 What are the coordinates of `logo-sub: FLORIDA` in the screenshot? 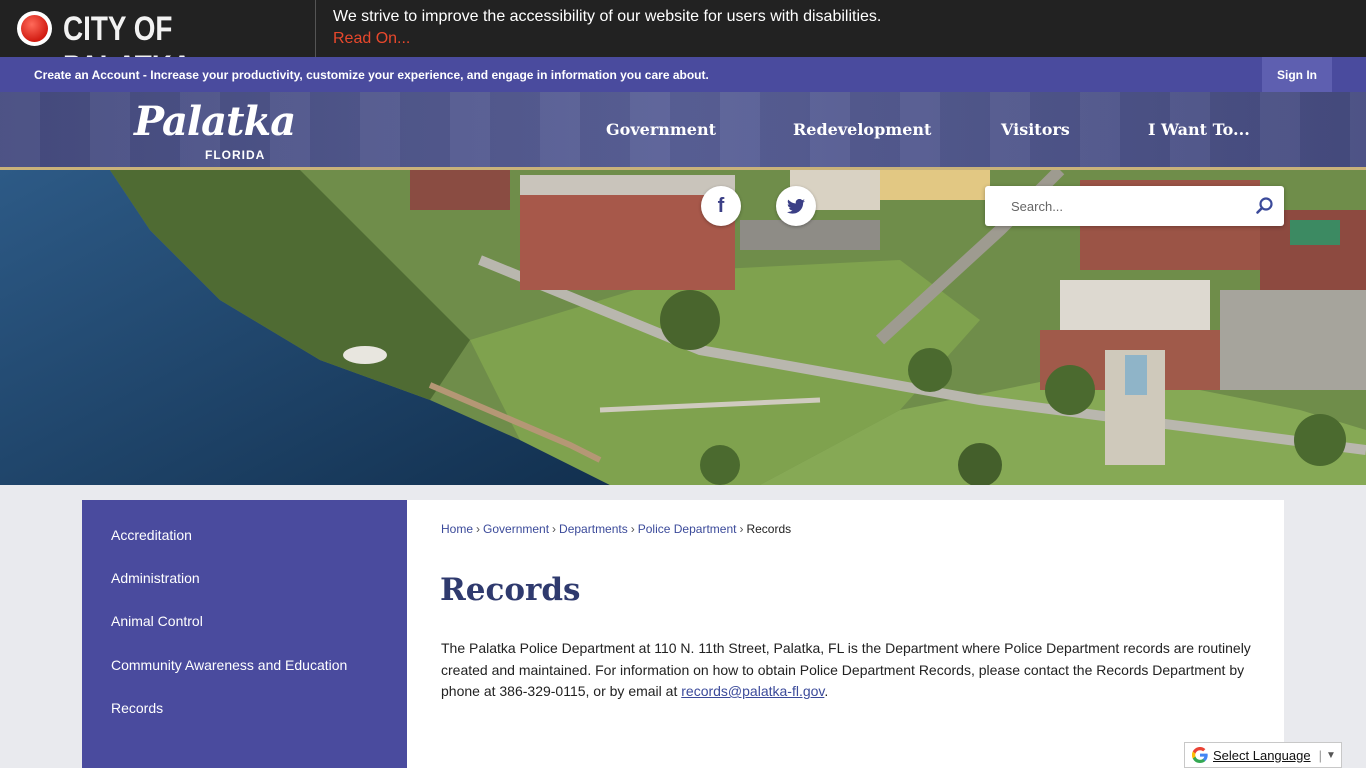 It's located at (235, 155).